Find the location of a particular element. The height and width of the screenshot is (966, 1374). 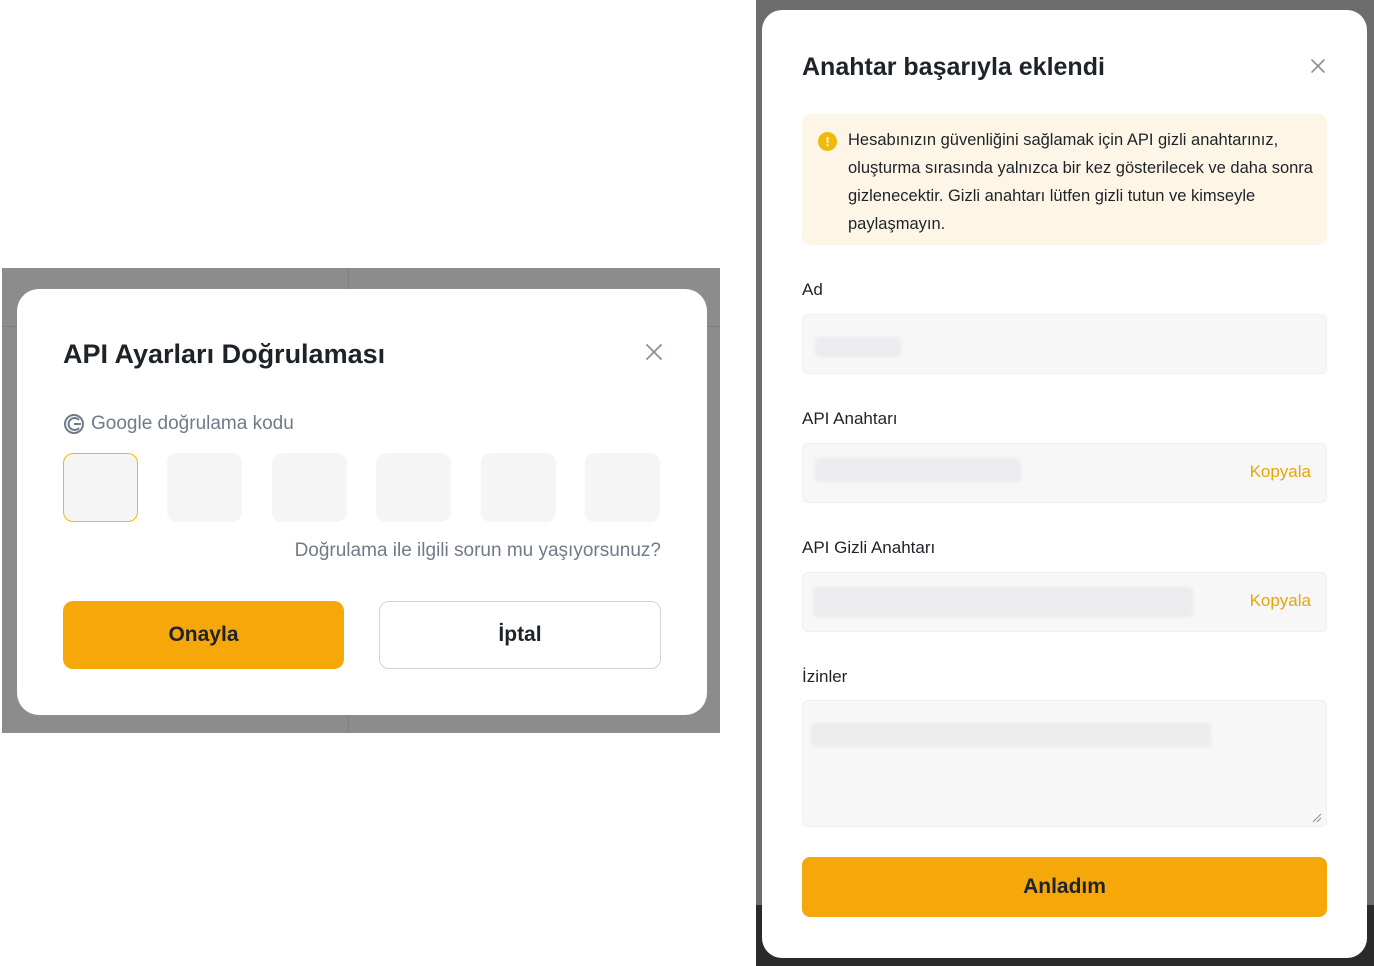

google-auth-label: Google doğrulama kodu is located at coordinates (178, 424).